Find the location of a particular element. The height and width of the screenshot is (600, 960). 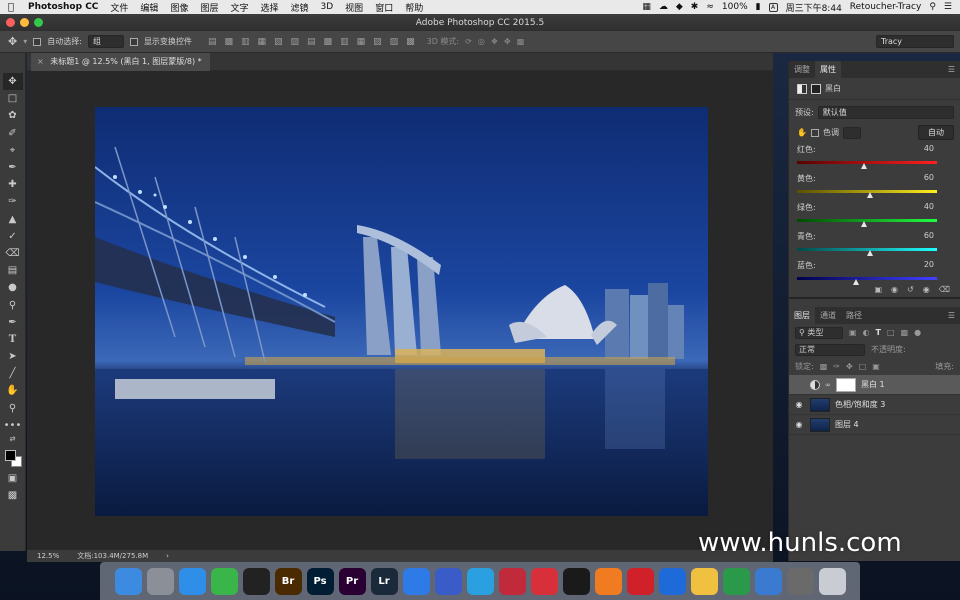

align-left-icon: ▦ is located at coordinates (261, 42).